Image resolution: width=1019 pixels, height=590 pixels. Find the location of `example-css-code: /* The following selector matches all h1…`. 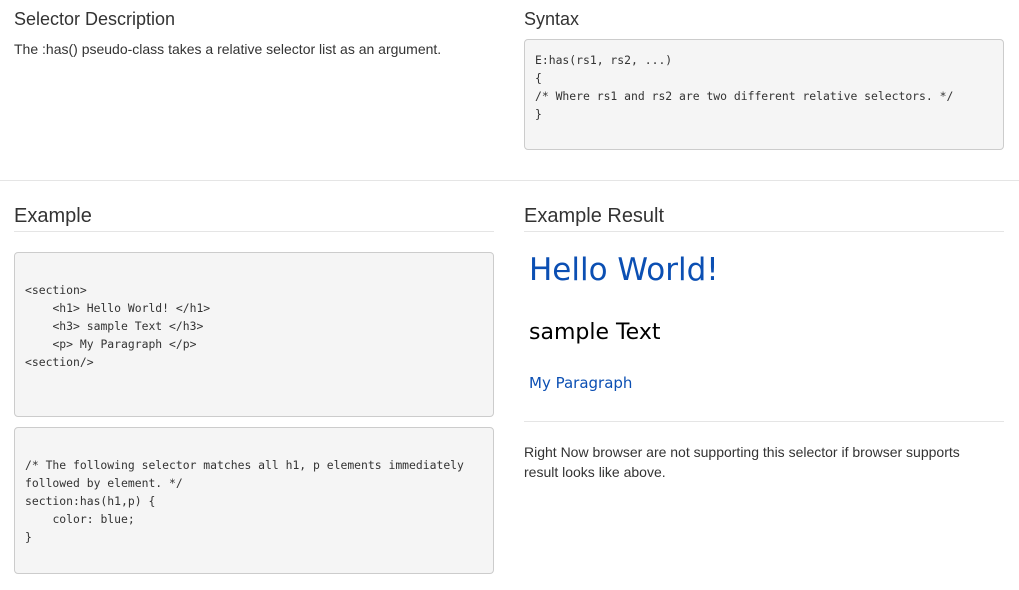

example-css-code: /* The following selector matches all h1… is located at coordinates (244, 501).